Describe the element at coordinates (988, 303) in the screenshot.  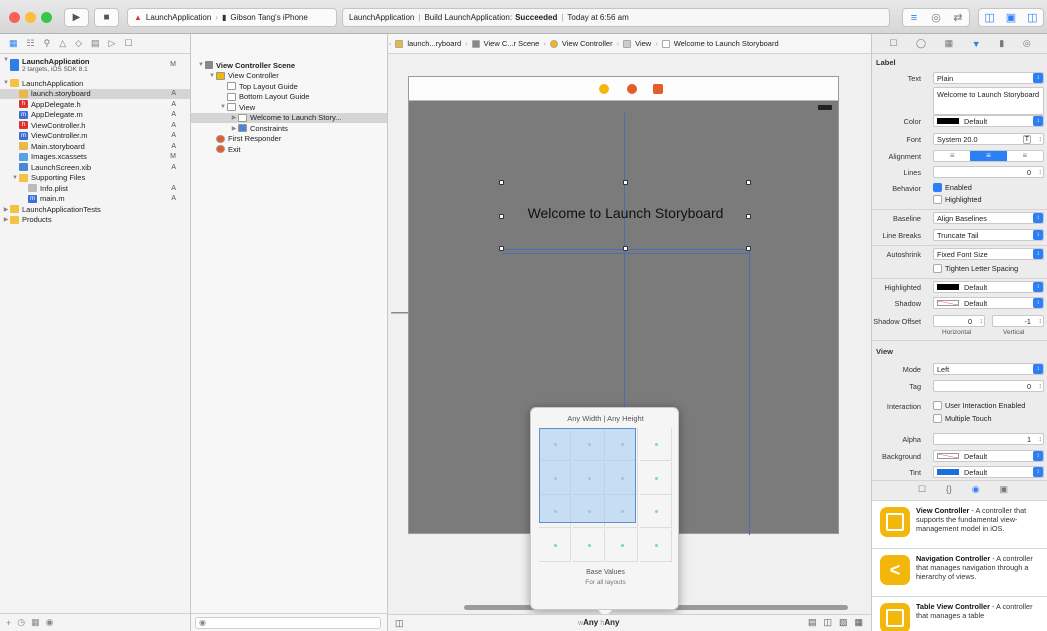
I see `shadow-popup: Default ↕` at that location.